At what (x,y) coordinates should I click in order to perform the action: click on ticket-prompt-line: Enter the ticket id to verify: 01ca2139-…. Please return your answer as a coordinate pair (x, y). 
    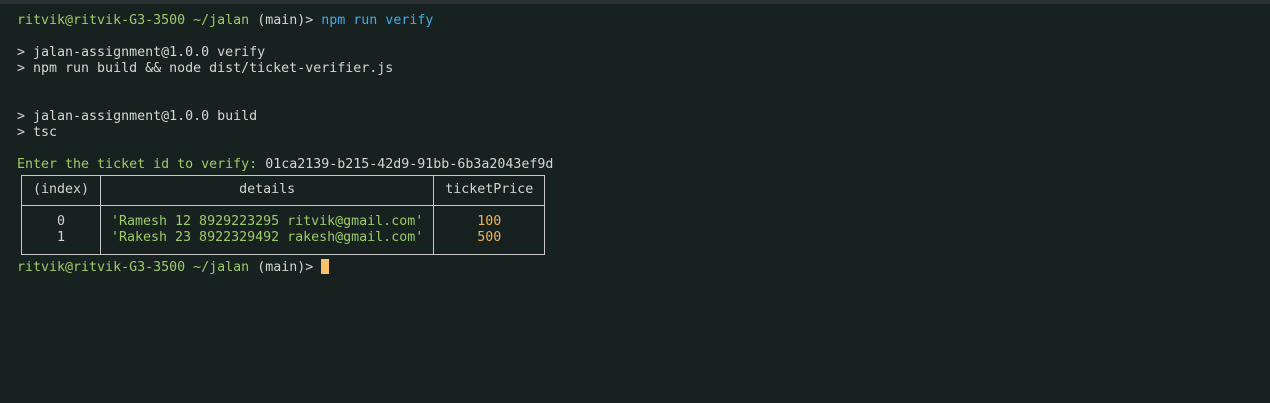
    Looking at the image, I should click on (637, 165).